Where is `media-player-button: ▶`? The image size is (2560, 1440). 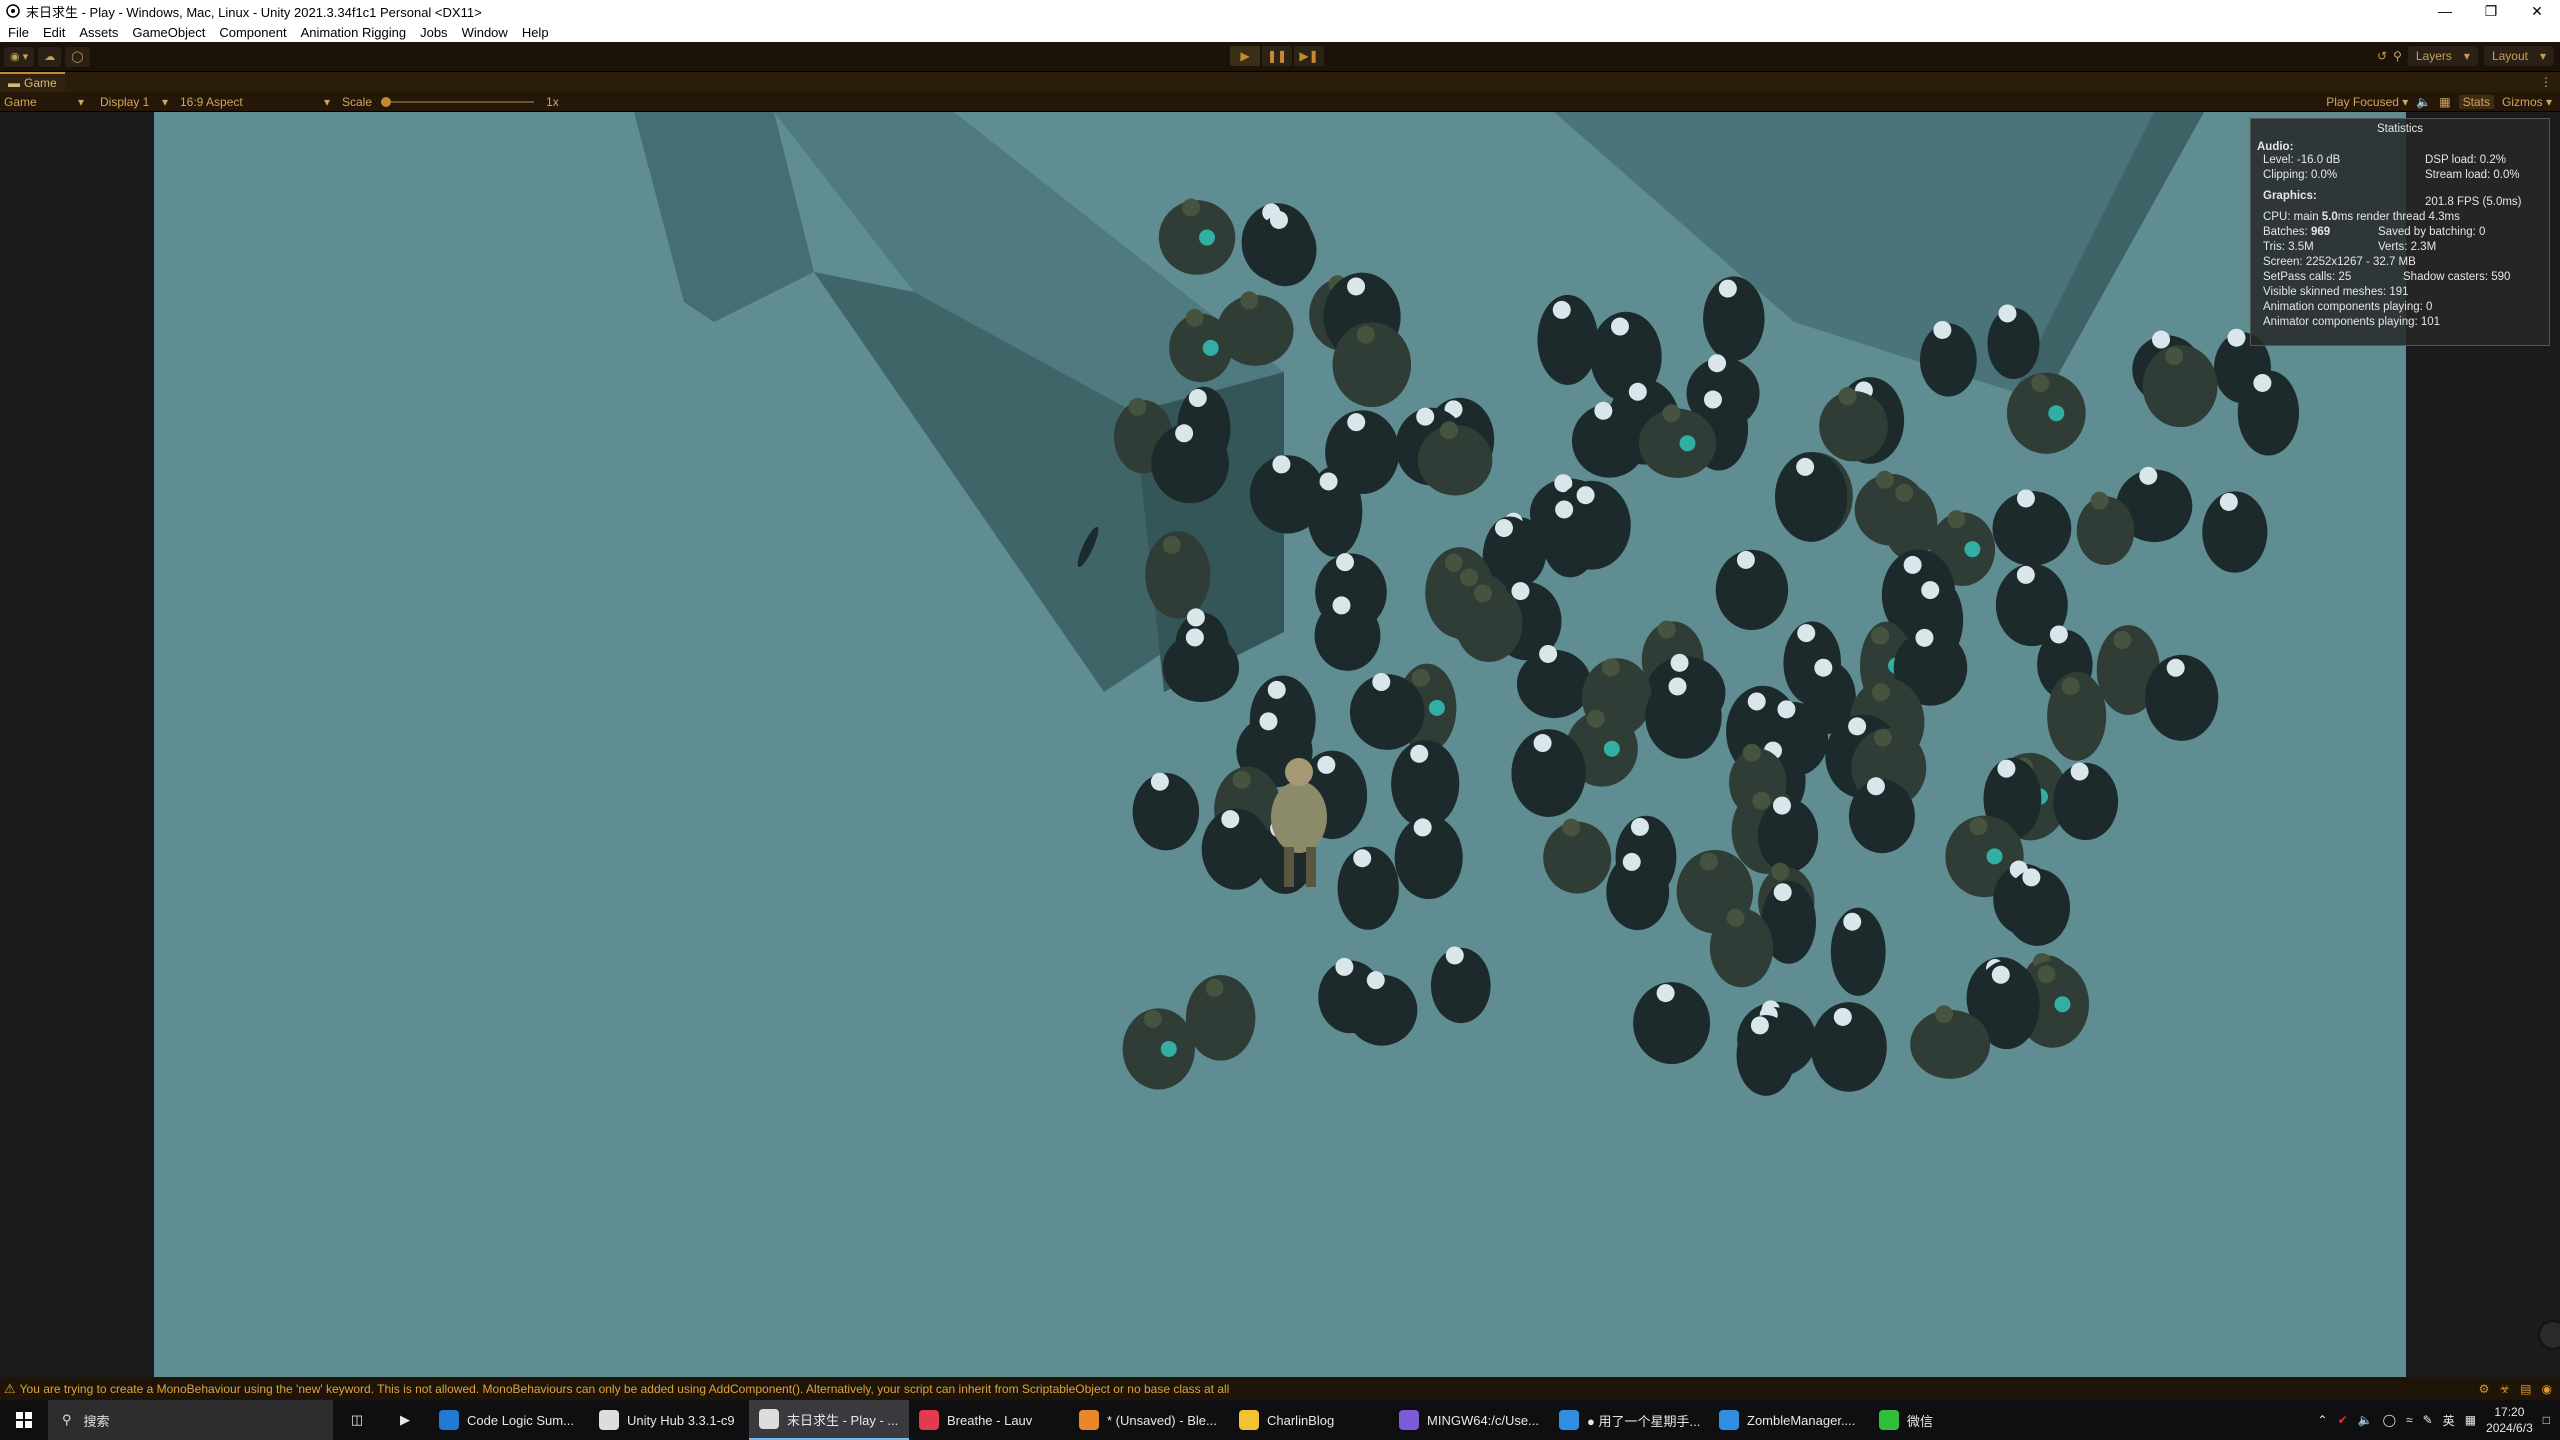
media-player-button: ▶ is located at coordinates (405, 1420).